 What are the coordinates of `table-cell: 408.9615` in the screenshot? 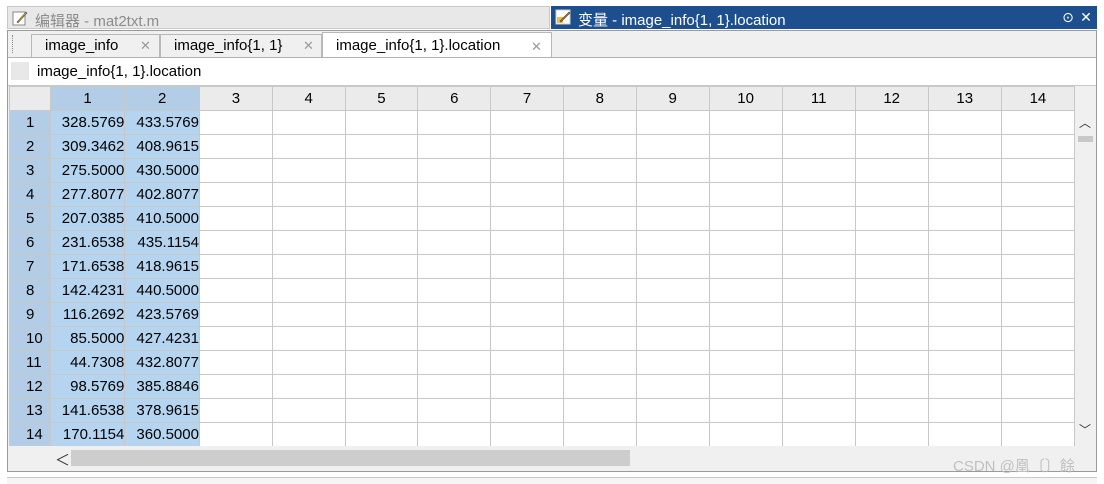 It's located at (162, 146).